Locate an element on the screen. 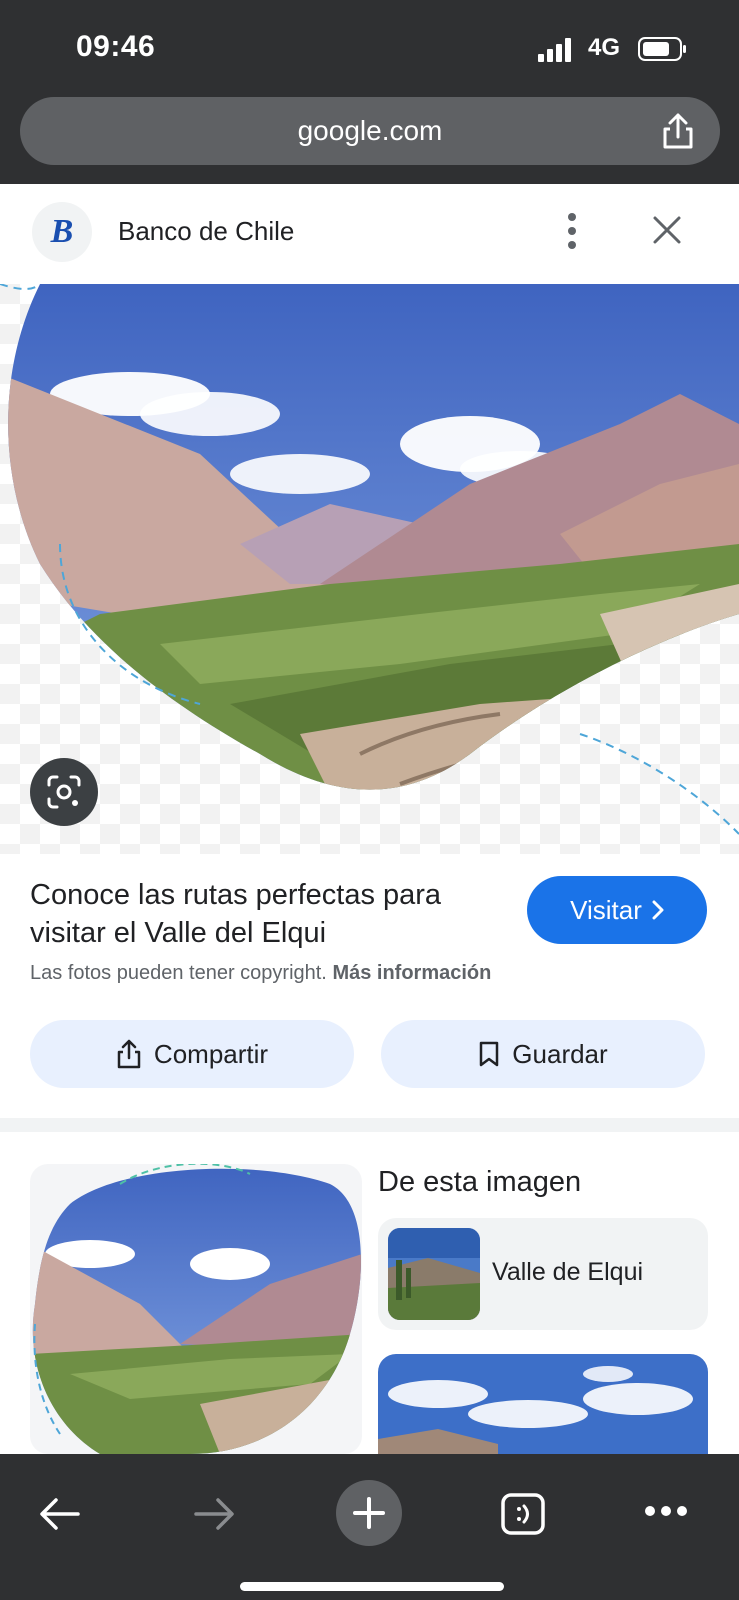  new-tab-button is located at coordinates (369, 1513).